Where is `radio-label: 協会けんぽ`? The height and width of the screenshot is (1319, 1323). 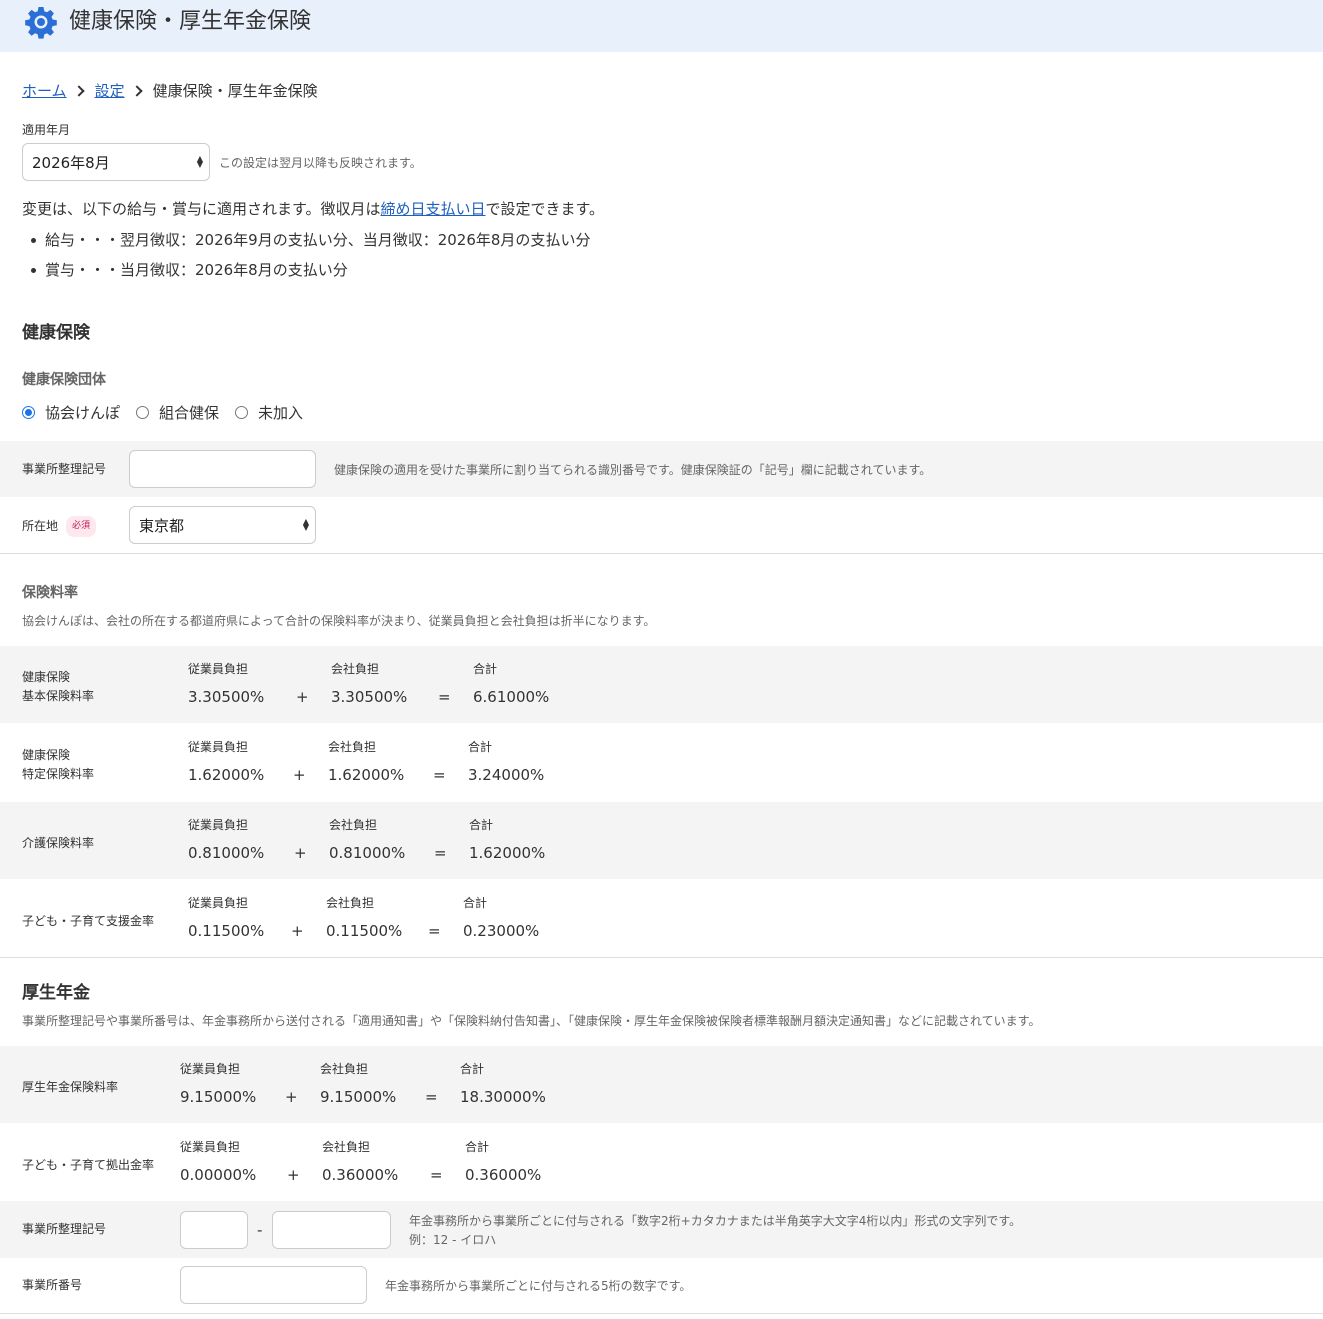 radio-label: 協会けんぽ is located at coordinates (83, 413).